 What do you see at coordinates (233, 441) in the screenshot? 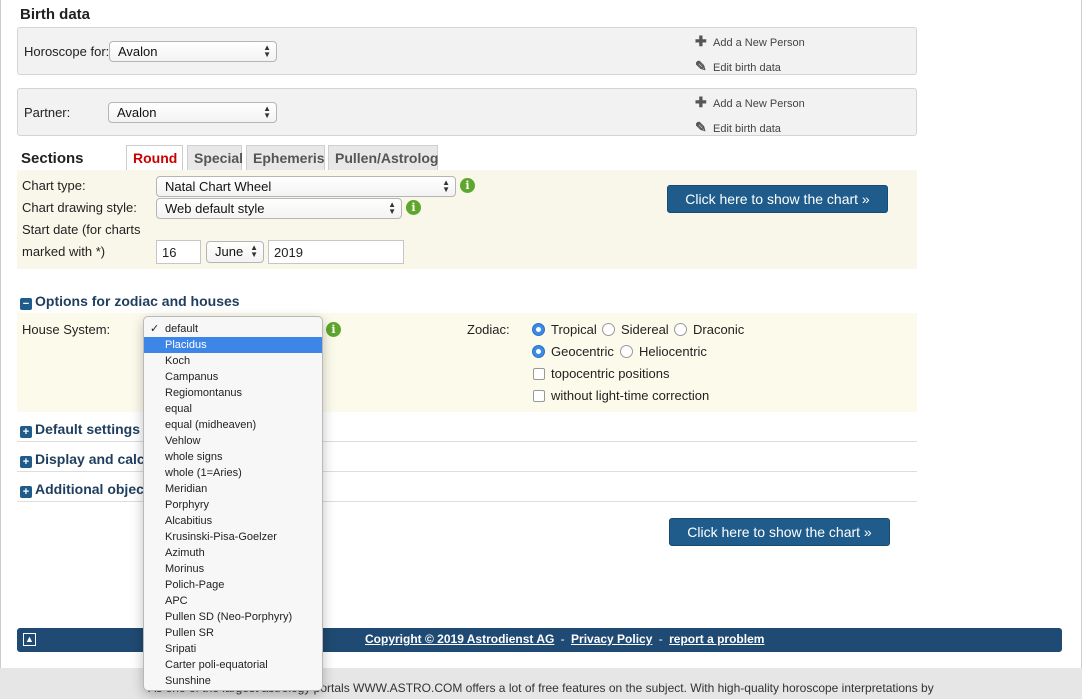
I see `house-option: Vehlow` at bounding box center [233, 441].